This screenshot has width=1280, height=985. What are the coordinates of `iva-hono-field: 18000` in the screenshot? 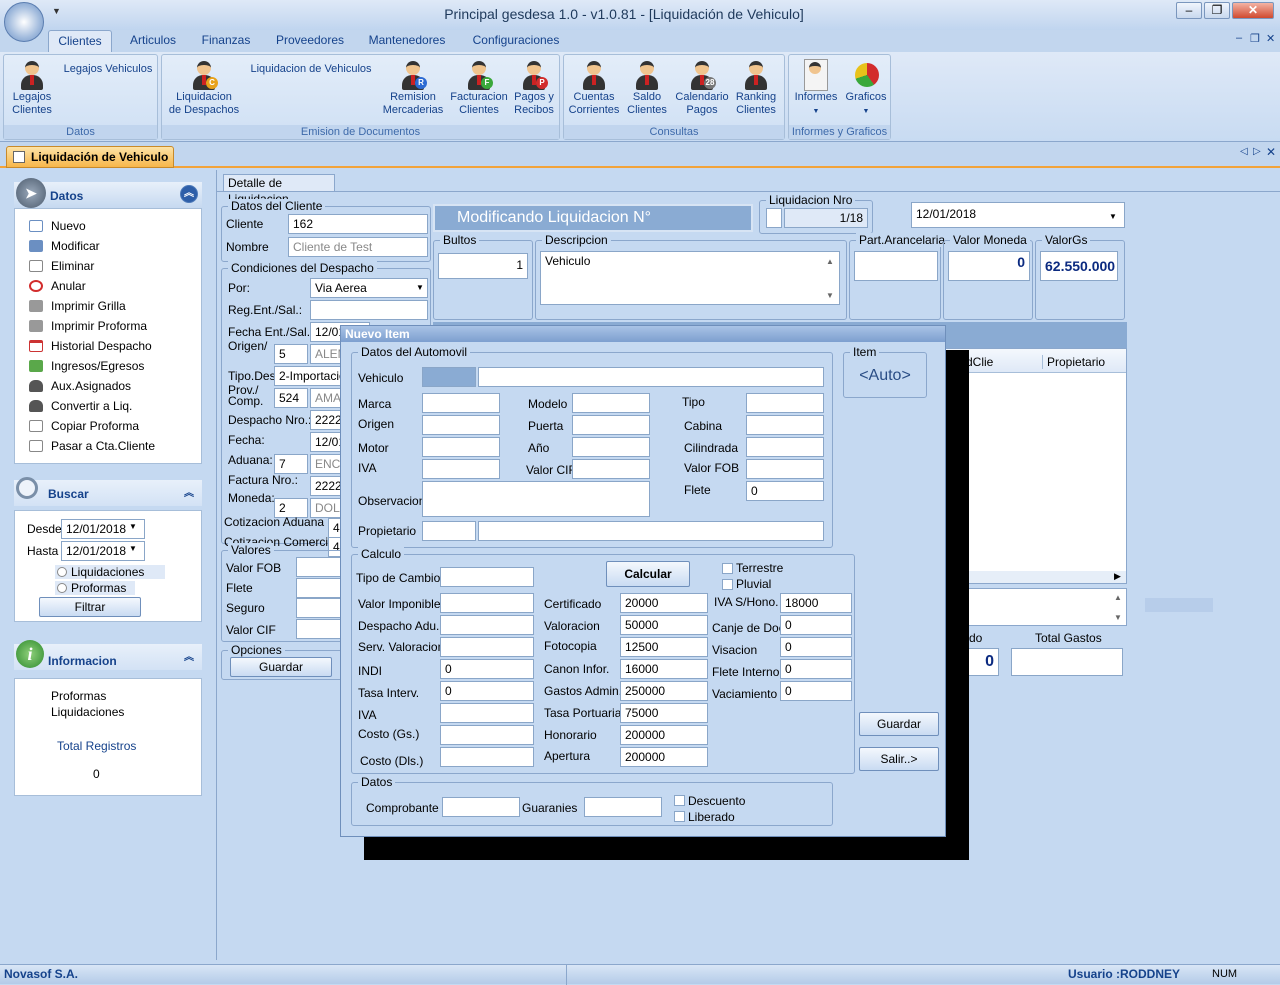 It's located at (816, 603).